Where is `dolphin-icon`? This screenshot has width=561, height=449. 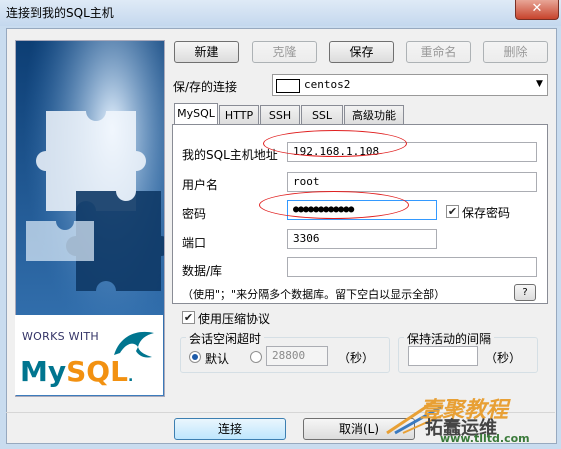
dolphin-icon is located at coordinates (134, 344).